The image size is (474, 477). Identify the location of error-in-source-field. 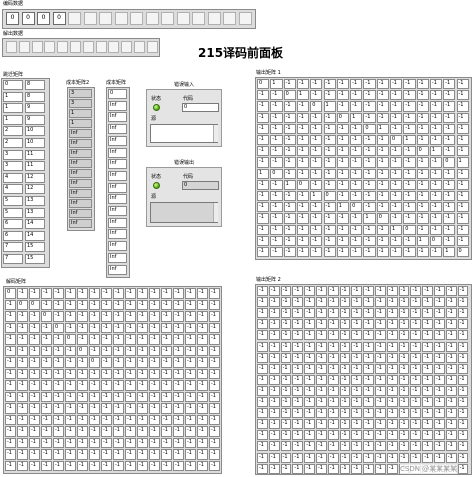
(184, 133).